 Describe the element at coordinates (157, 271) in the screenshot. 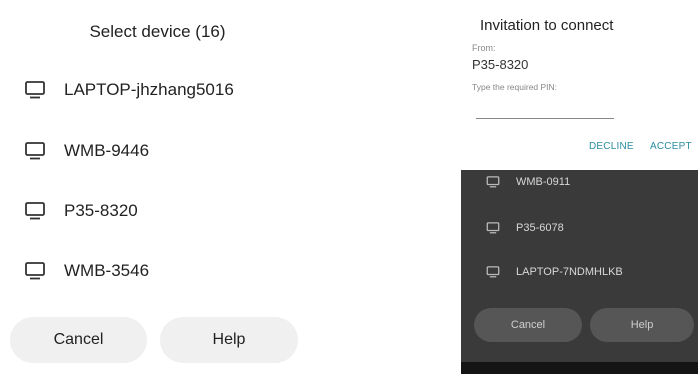

I see `device-item-wmb-3546: WMB-3546` at that location.